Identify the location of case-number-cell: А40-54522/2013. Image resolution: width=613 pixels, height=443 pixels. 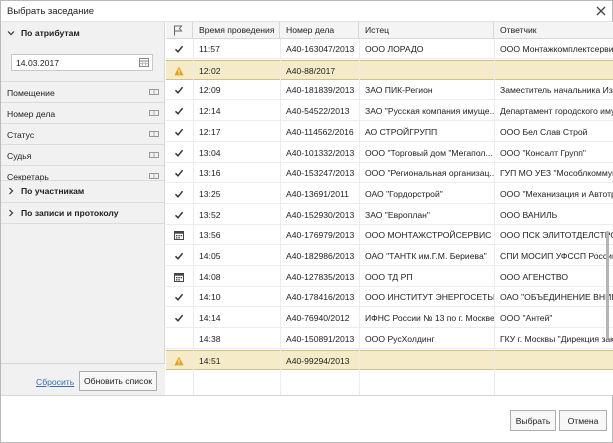
(318, 111).